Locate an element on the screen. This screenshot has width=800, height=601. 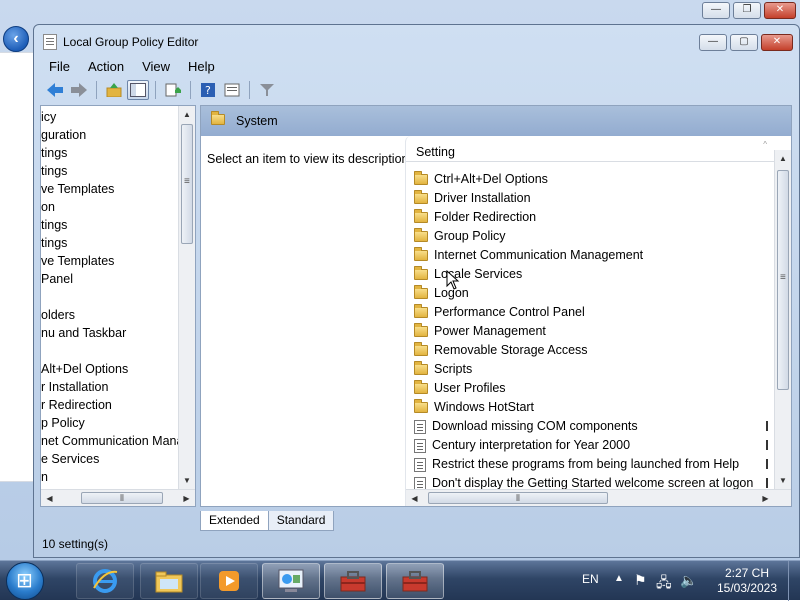
list-item: Internet Communication Management is located at coordinates (592, 255).